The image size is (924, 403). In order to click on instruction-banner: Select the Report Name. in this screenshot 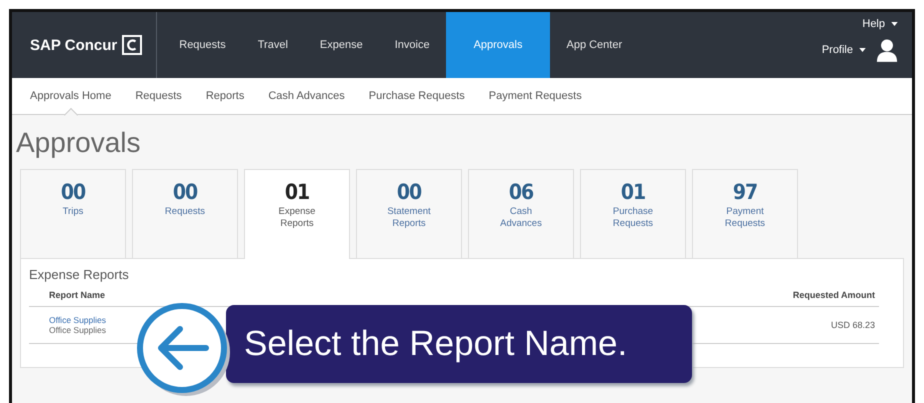, I will do `click(459, 344)`.